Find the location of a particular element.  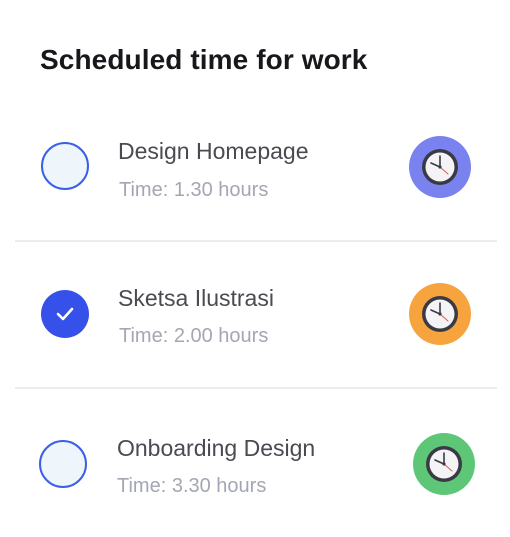

task-checkbox-checked is located at coordinates (65, 314).